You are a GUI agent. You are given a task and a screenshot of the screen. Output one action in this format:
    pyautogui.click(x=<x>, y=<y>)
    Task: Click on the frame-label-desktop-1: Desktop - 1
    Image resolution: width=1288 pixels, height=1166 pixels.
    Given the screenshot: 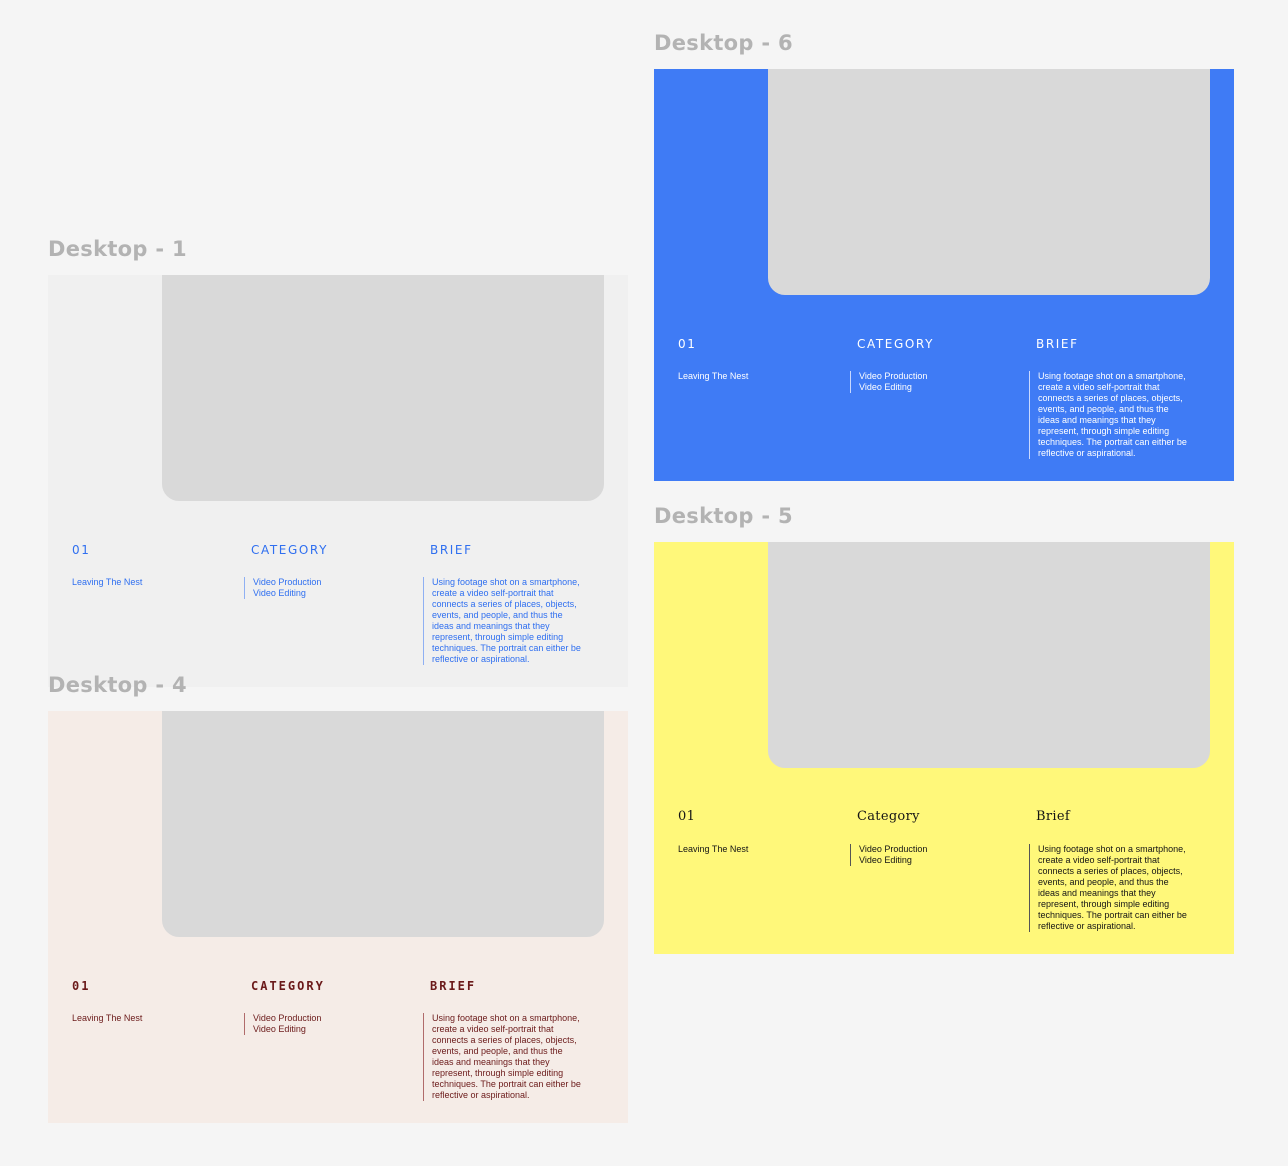 What is the action you would take?
    pyautogui.click(x=117, y=249)
    